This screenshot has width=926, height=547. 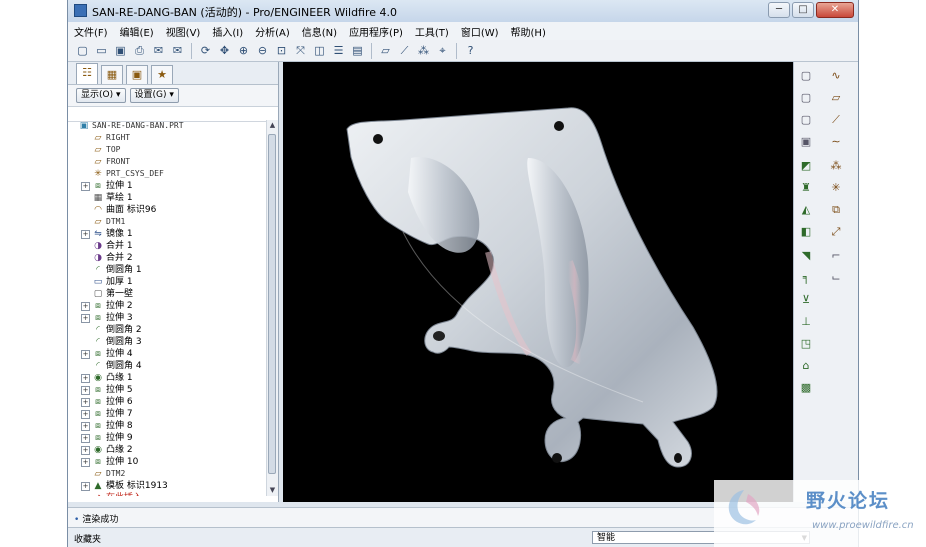 I want to click on unbend-icon: ╕, so click(x=806, y=278).